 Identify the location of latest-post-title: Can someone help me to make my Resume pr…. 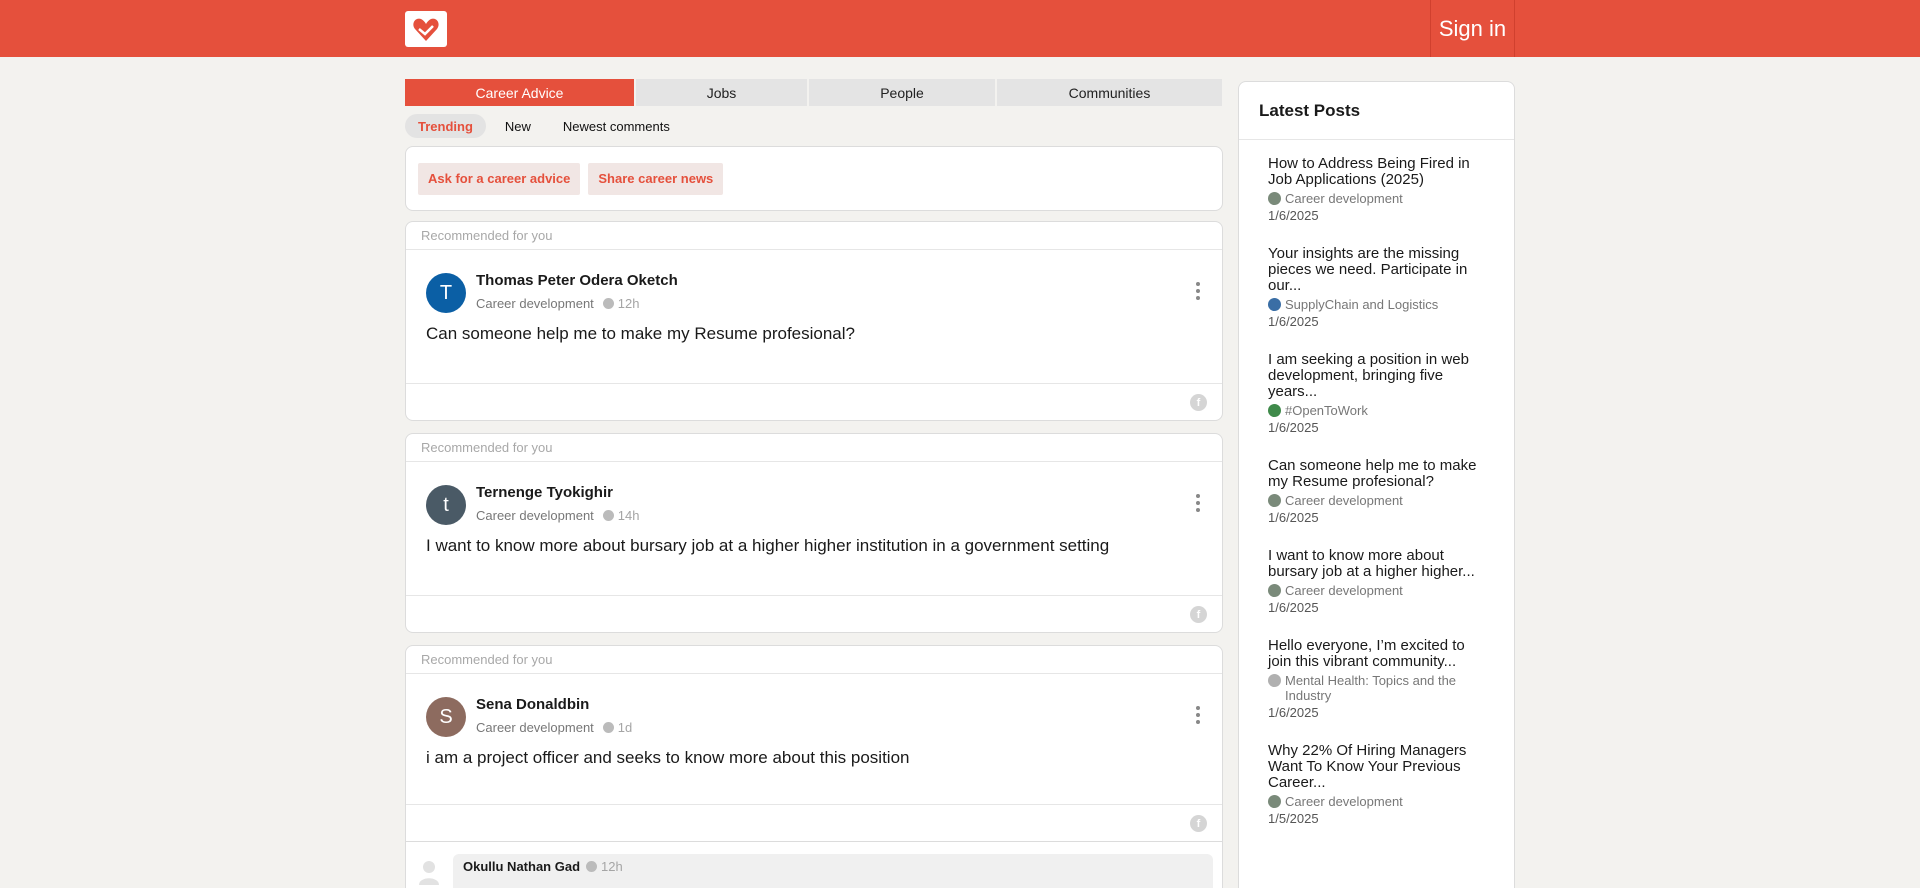
(1375, 474).